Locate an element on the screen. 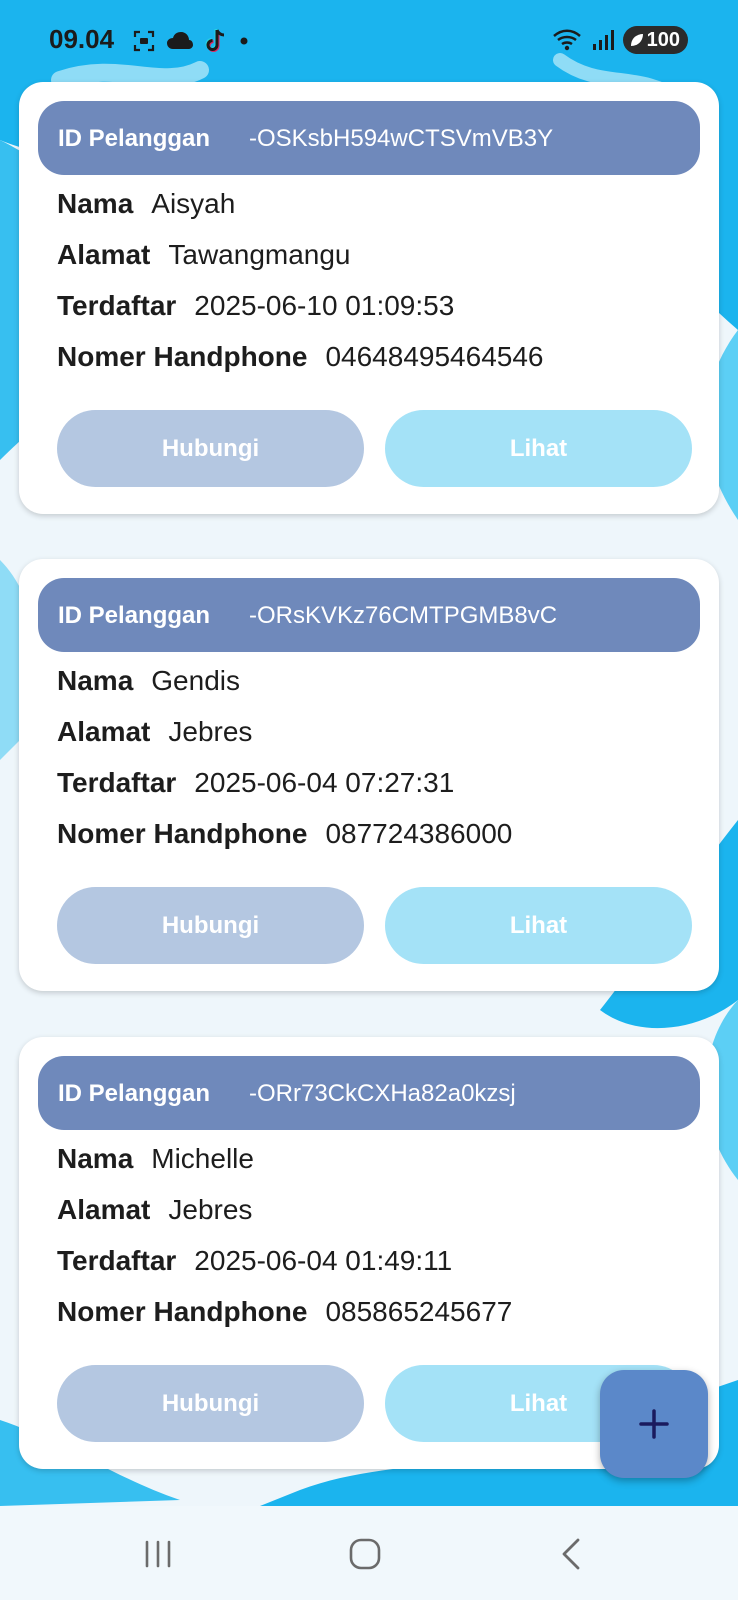 The image size is (738, 1600). customer-registered-row: Terdaftar 2025-06-04 01:49:11 is located at coordinates (254, 1261).